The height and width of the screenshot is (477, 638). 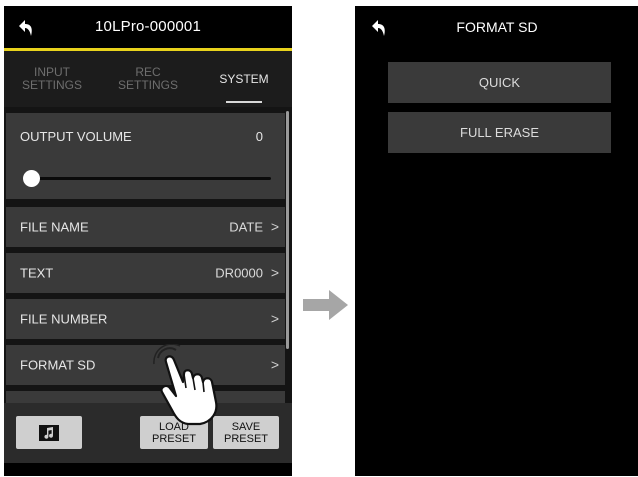 I want to click on music-button, so click(x=49, y=432).